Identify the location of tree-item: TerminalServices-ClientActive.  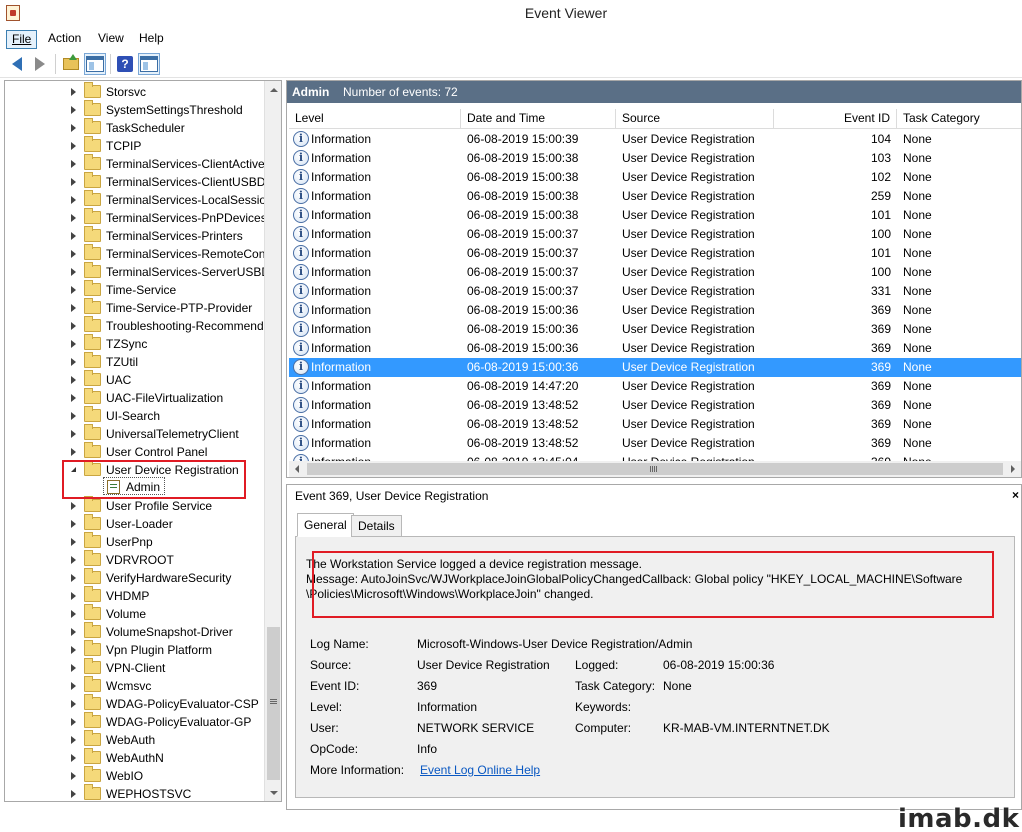
(135, 163).